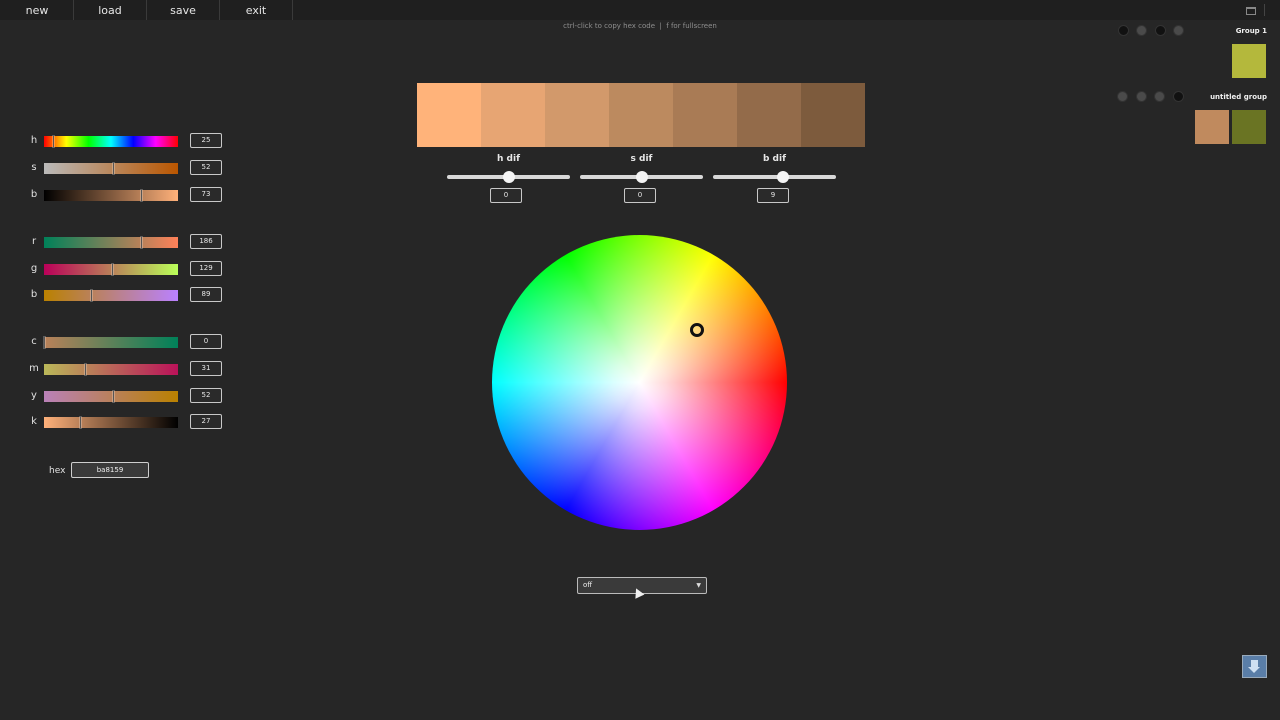 This screenshot has width=1280, height=720. I want to click on palette-strip, so click(641, 115).